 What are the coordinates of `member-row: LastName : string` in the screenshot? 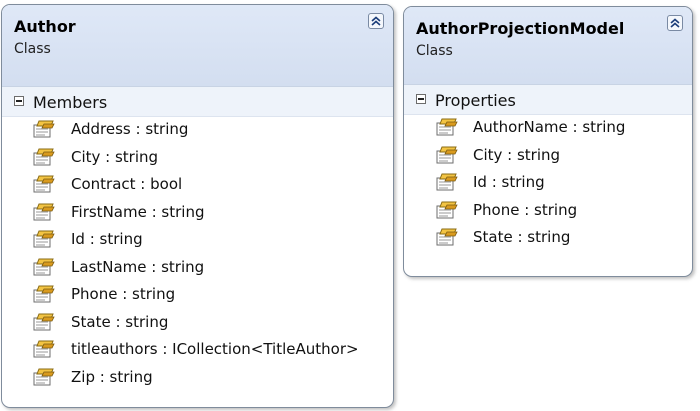 It's located at (197, 269).